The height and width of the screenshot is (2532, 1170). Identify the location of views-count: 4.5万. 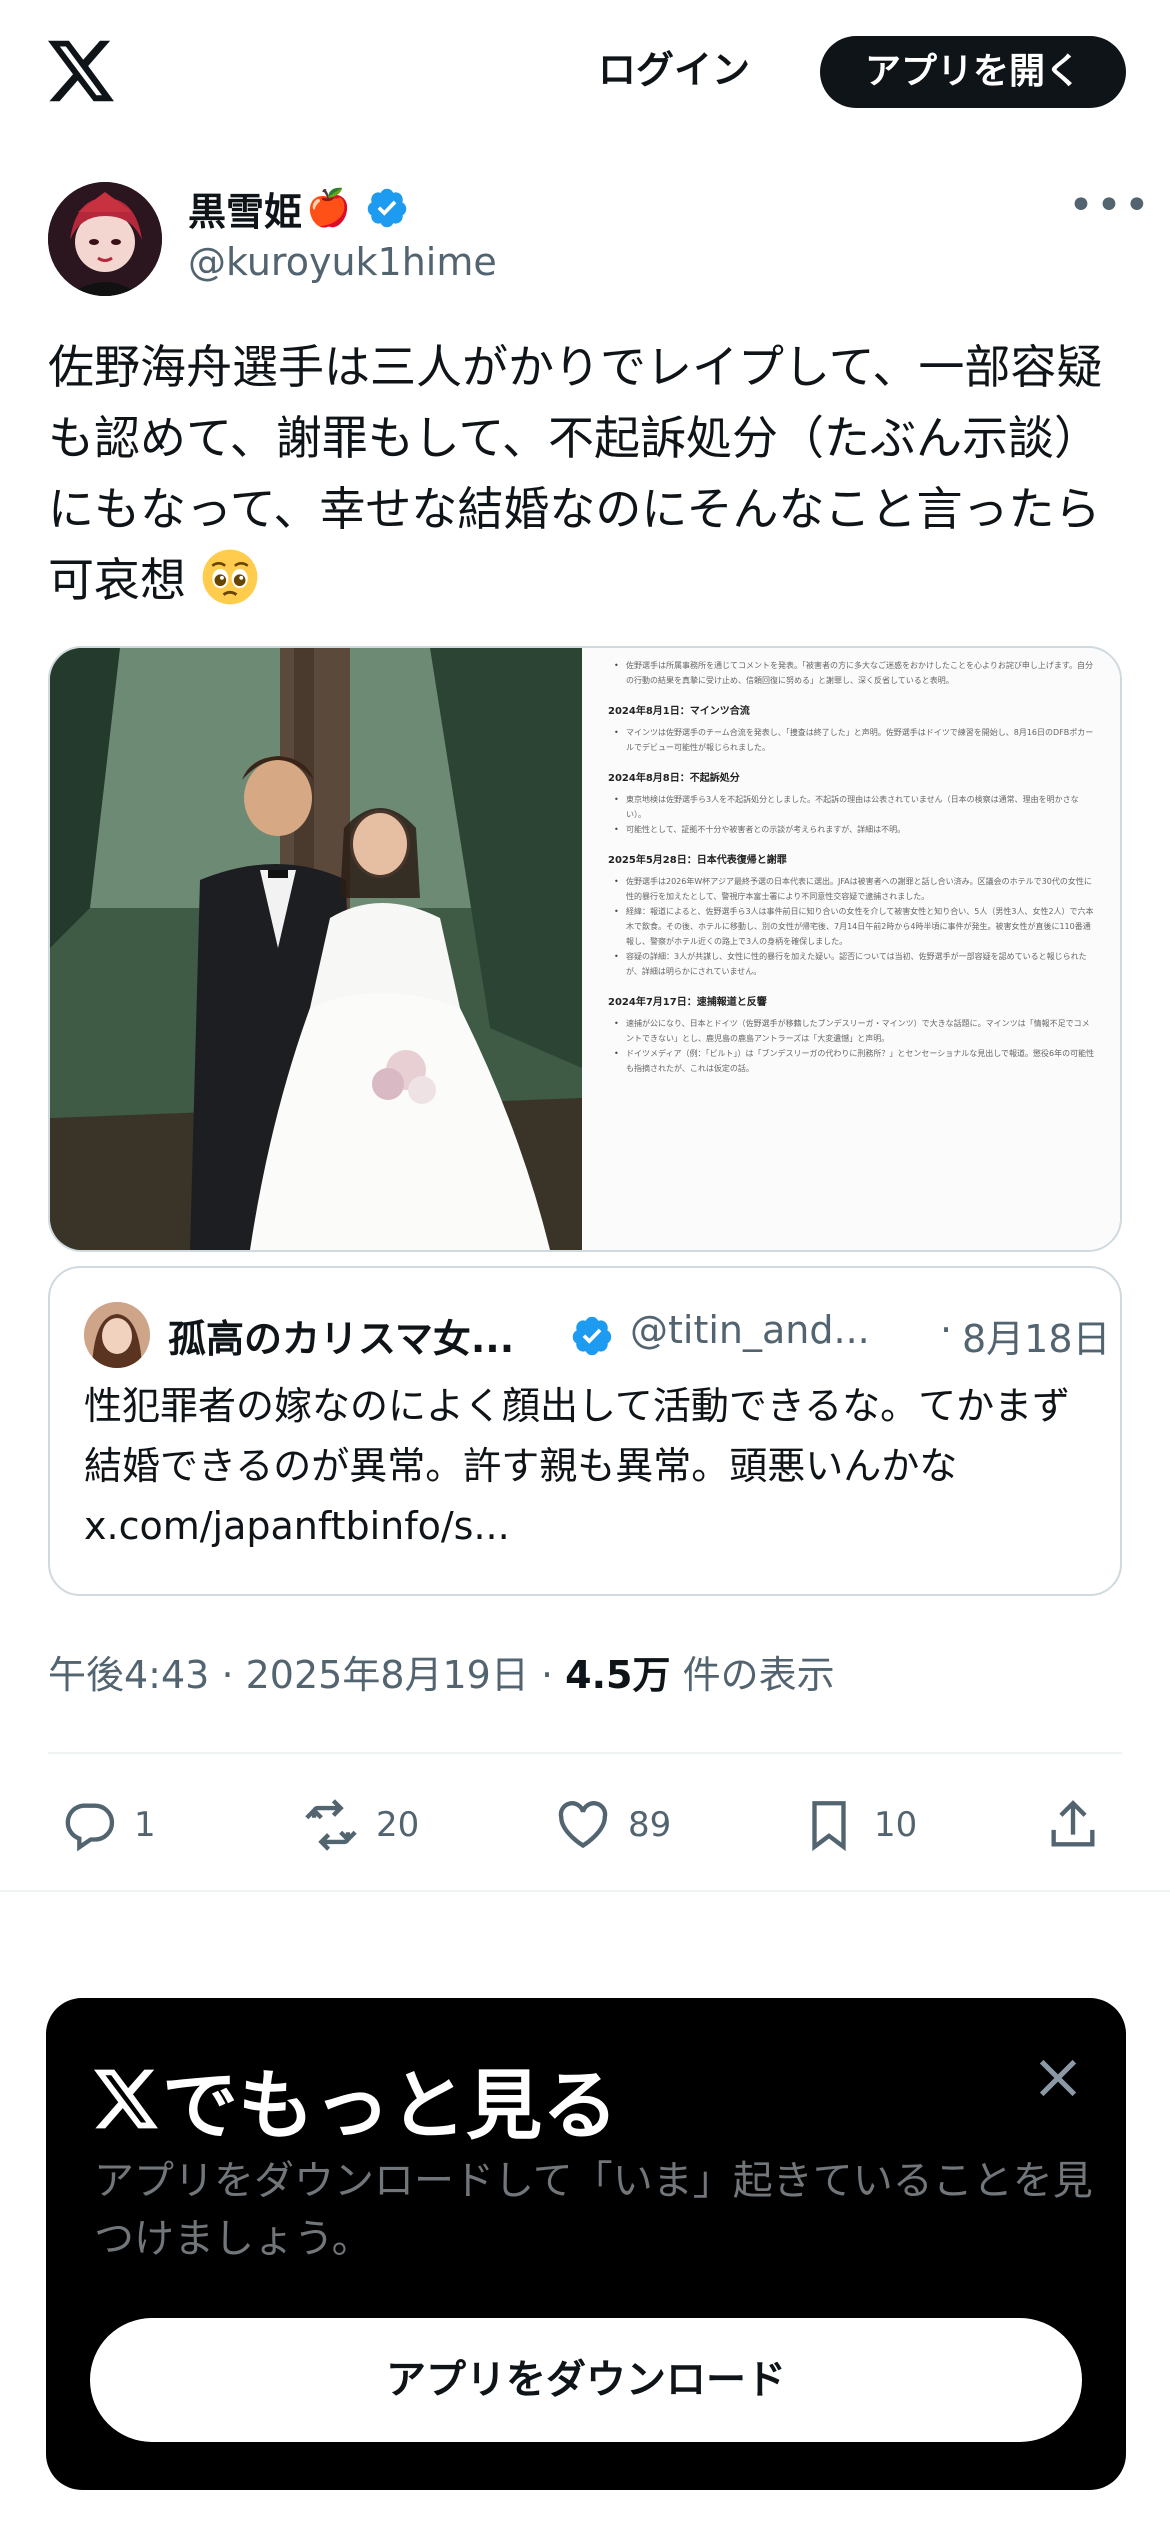
(618, 1675).